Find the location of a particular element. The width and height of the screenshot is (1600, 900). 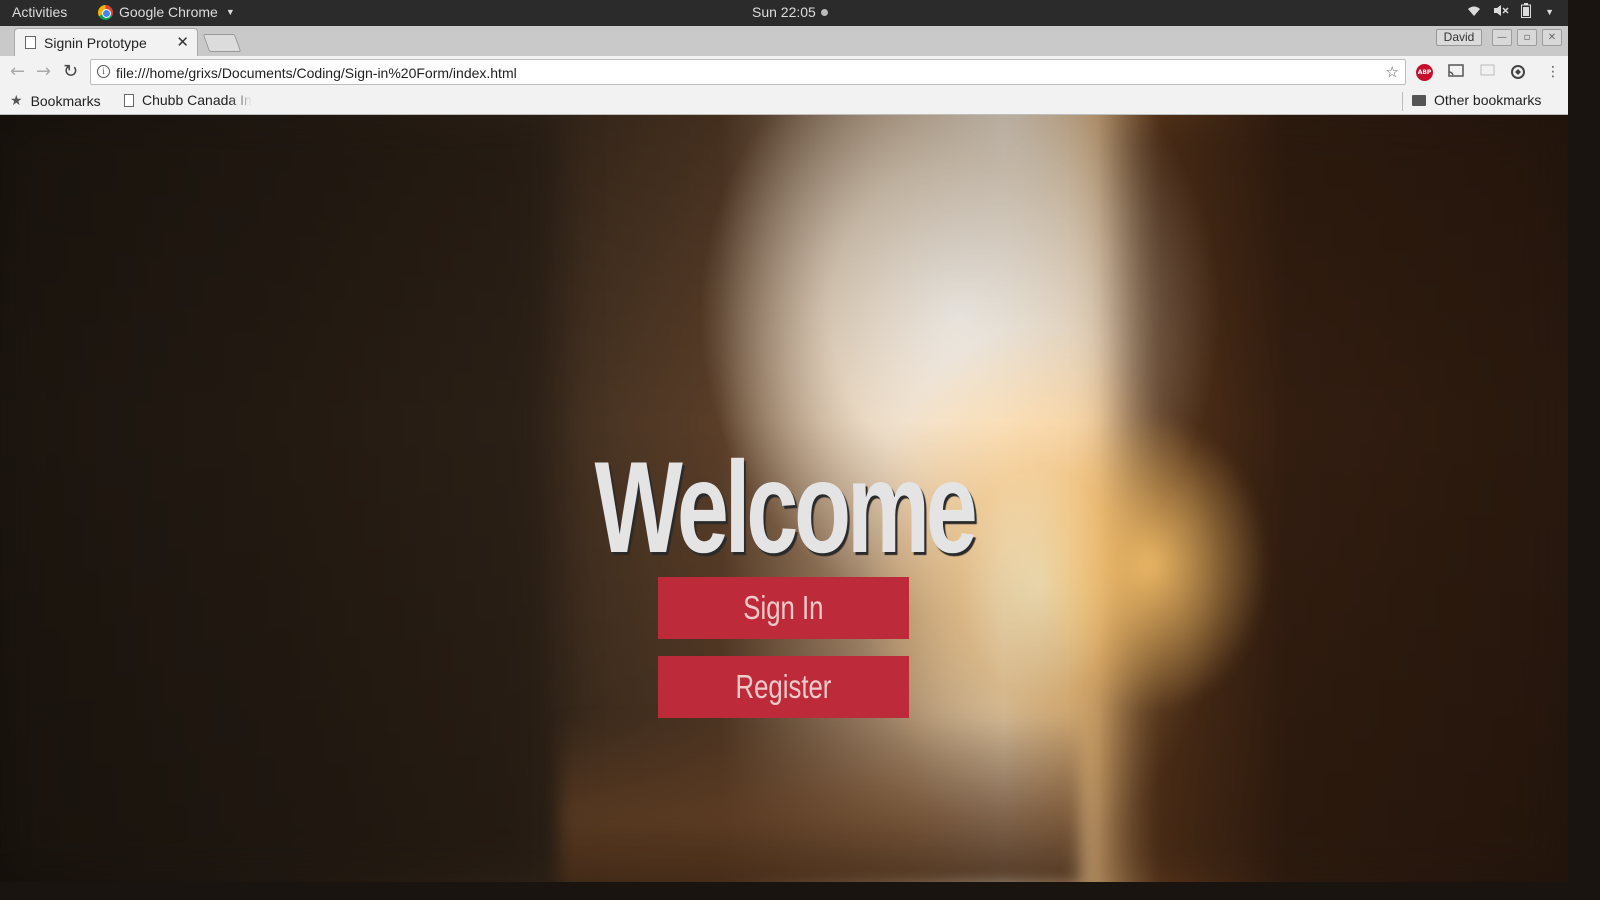

url-input is located at coordinates (741, 72).